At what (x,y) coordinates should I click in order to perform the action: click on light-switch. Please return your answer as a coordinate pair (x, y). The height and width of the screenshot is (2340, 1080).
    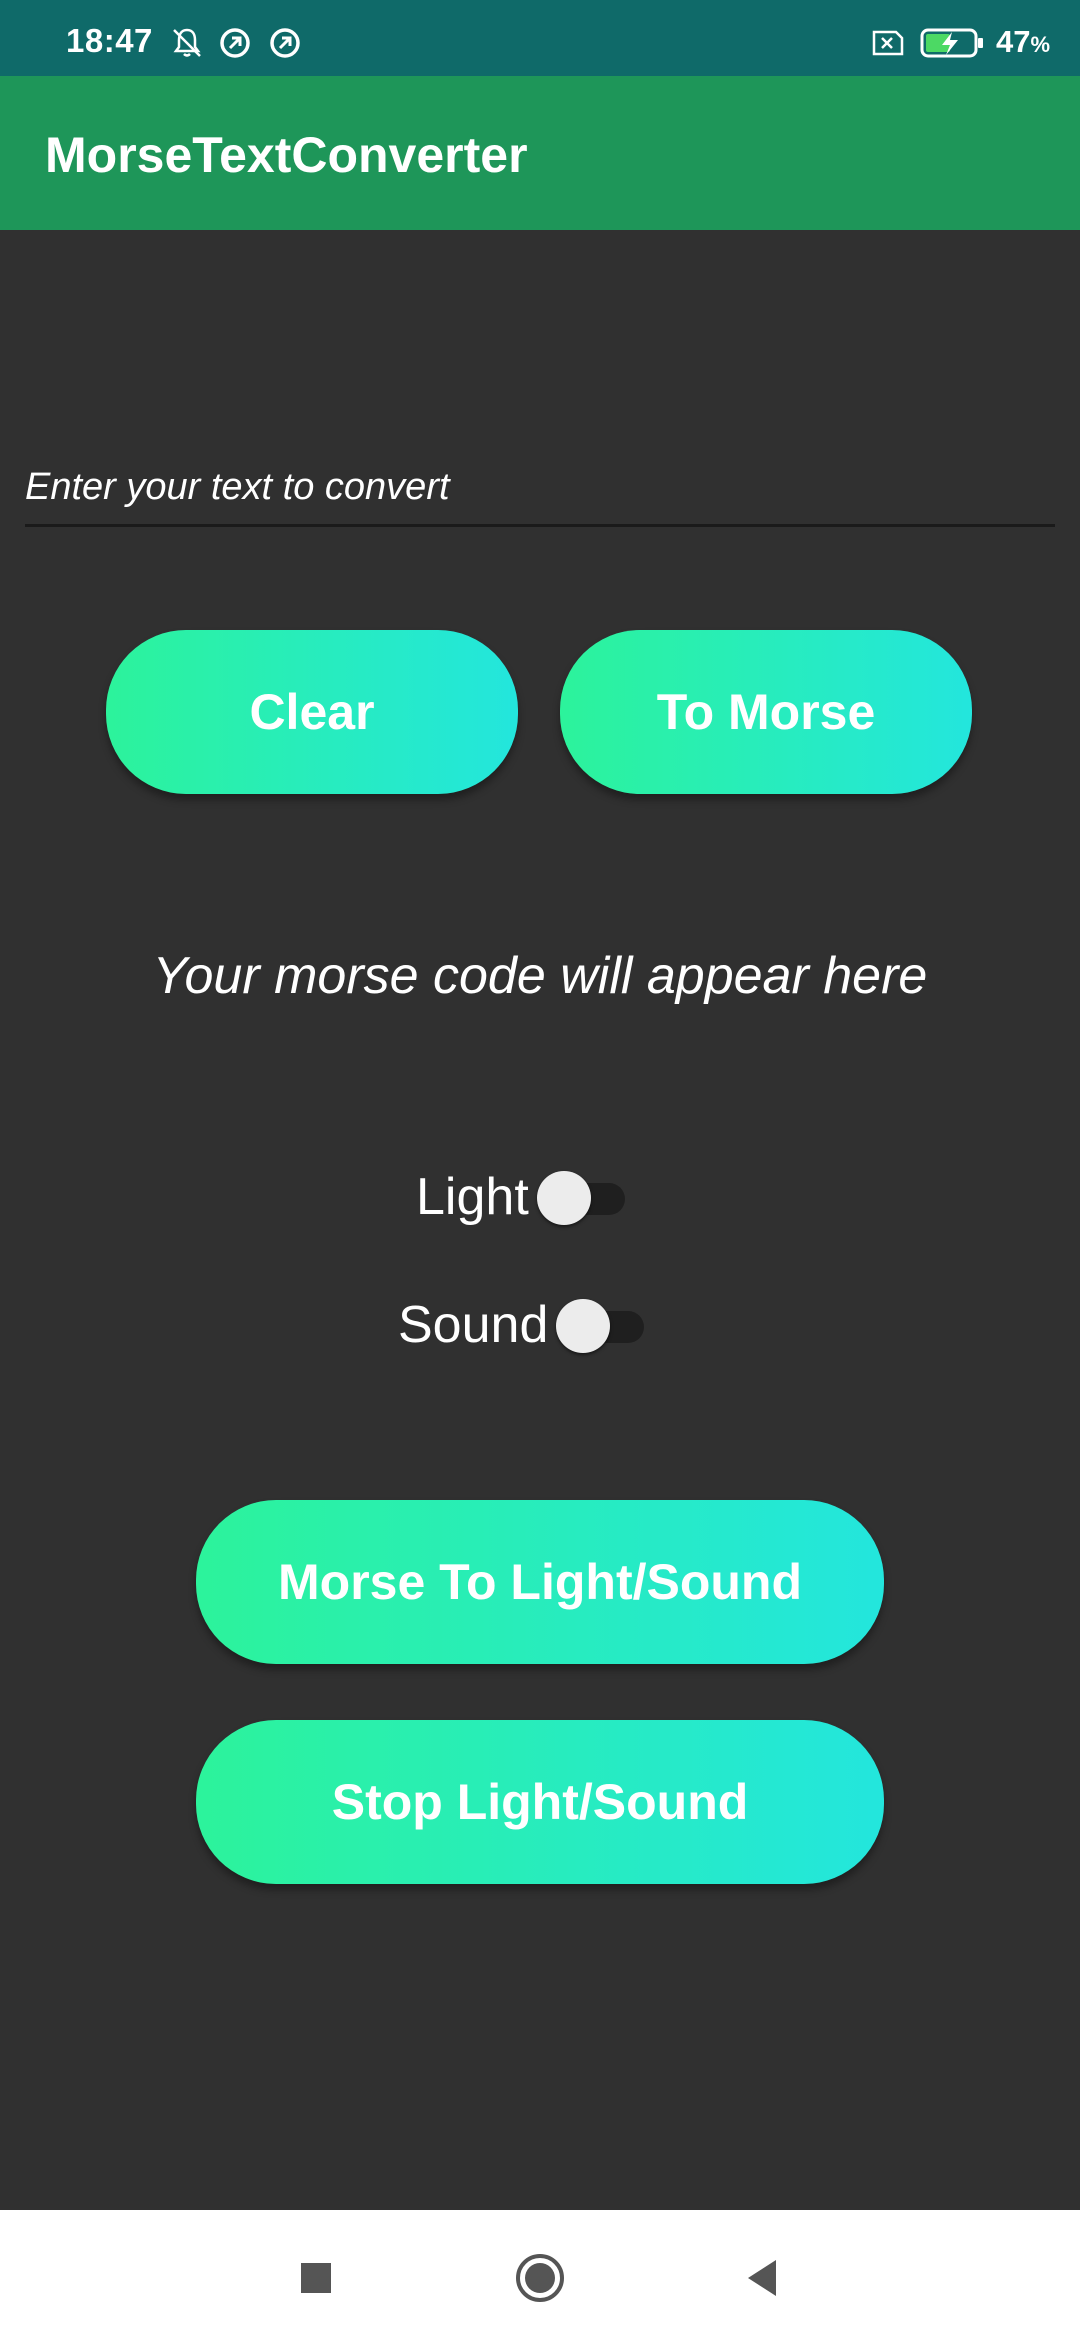
    Looking at the image, I should click on (581, 1197).